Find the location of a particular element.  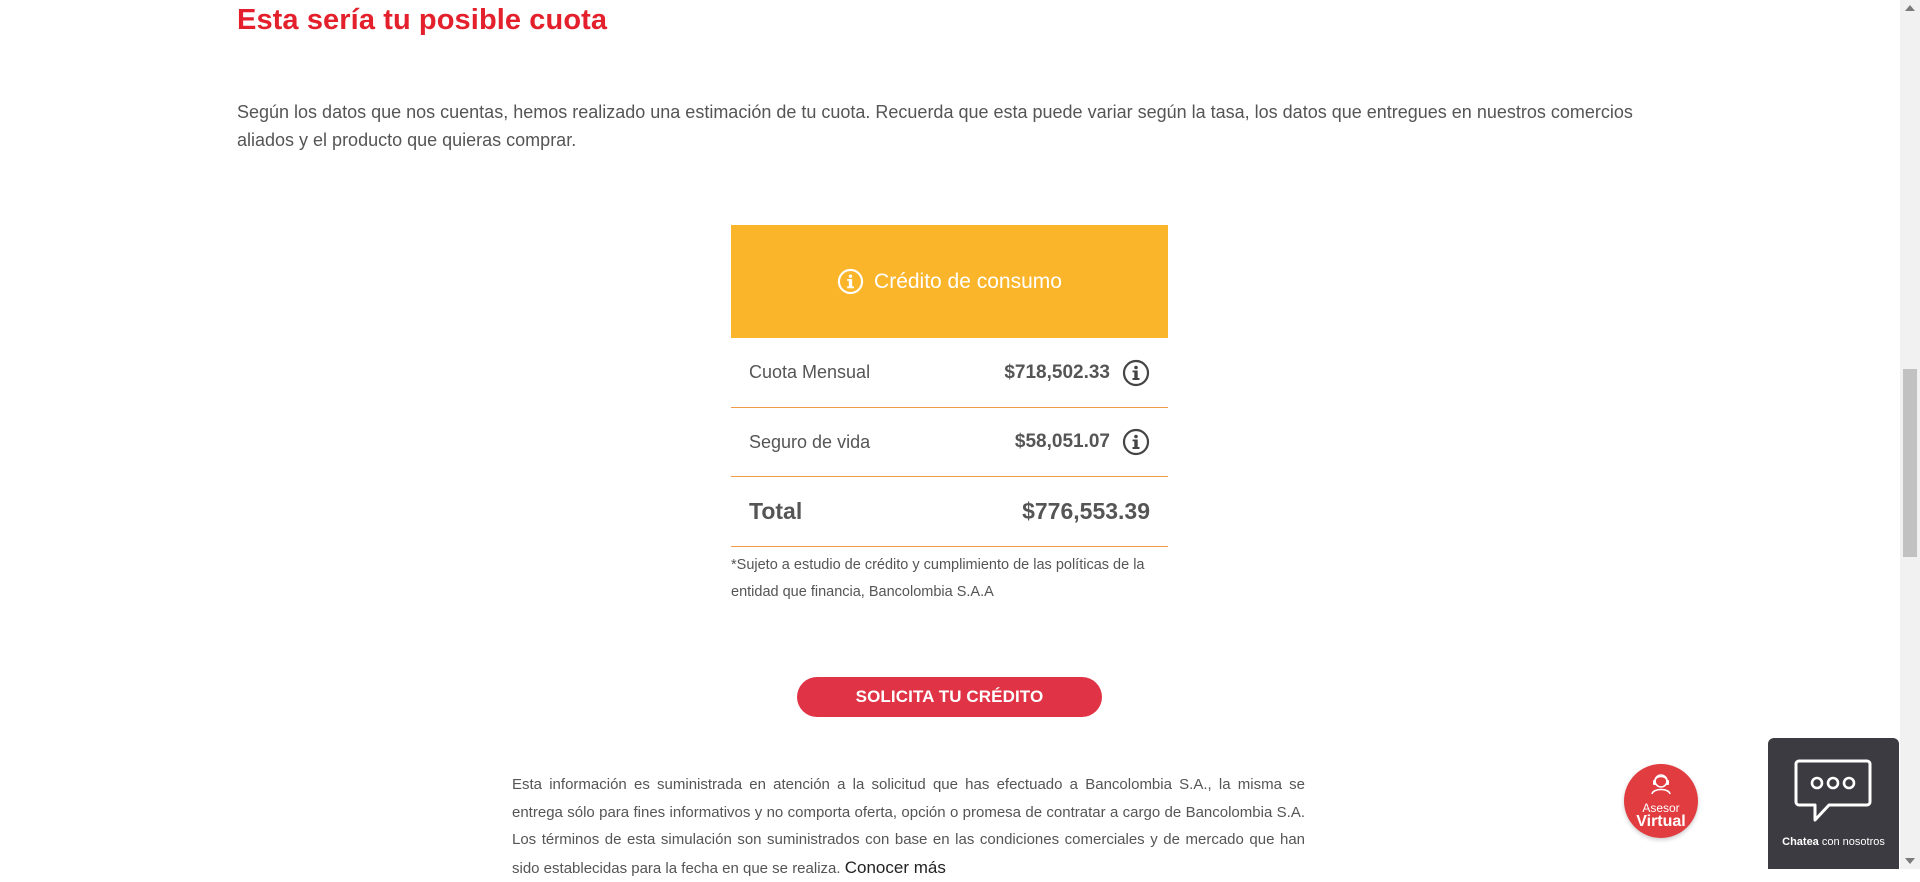

scrollbar-thumb is located at coordinates (1910, 463).